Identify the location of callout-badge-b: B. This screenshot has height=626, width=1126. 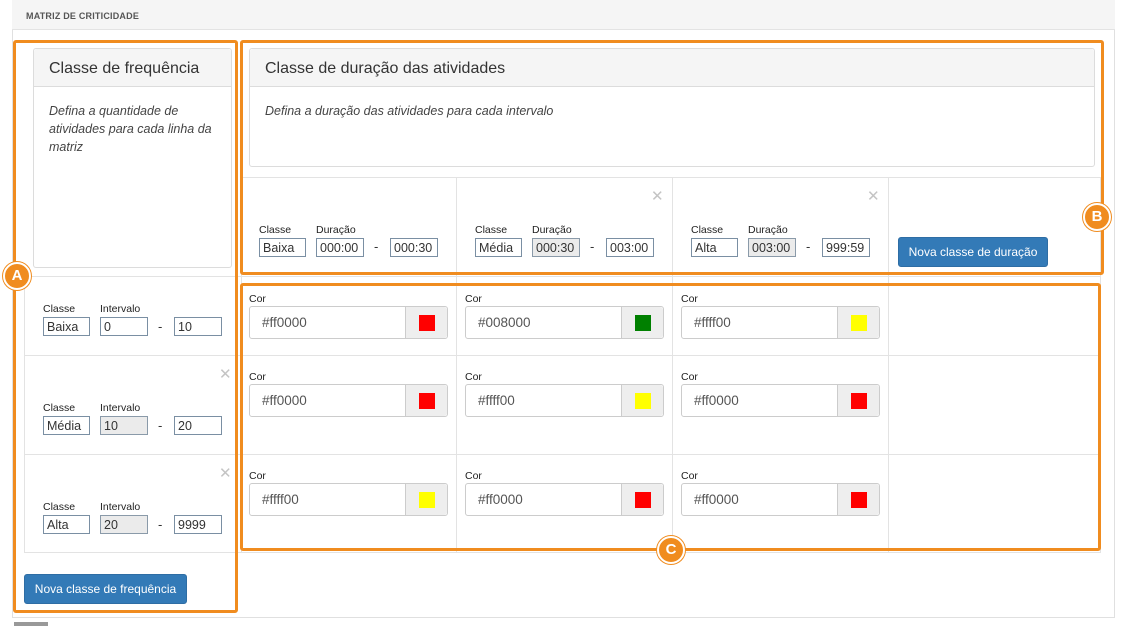
(1097, 217).